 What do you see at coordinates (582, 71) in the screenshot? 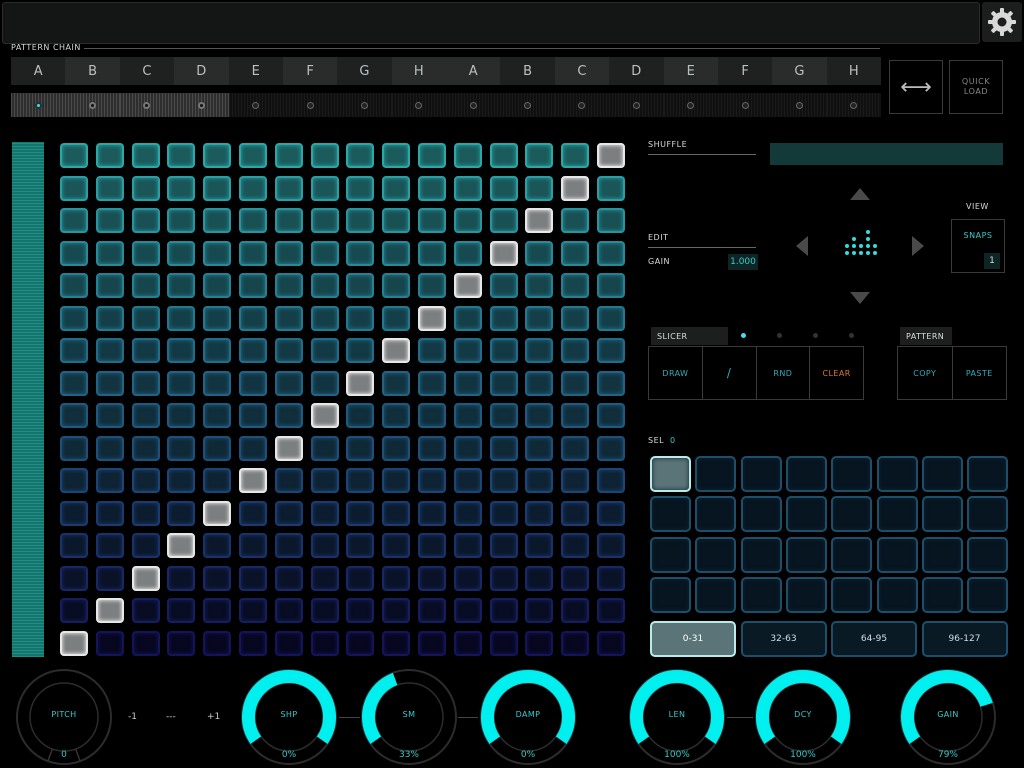
I see `chain-slot: C` at bounding box center [582, 71].